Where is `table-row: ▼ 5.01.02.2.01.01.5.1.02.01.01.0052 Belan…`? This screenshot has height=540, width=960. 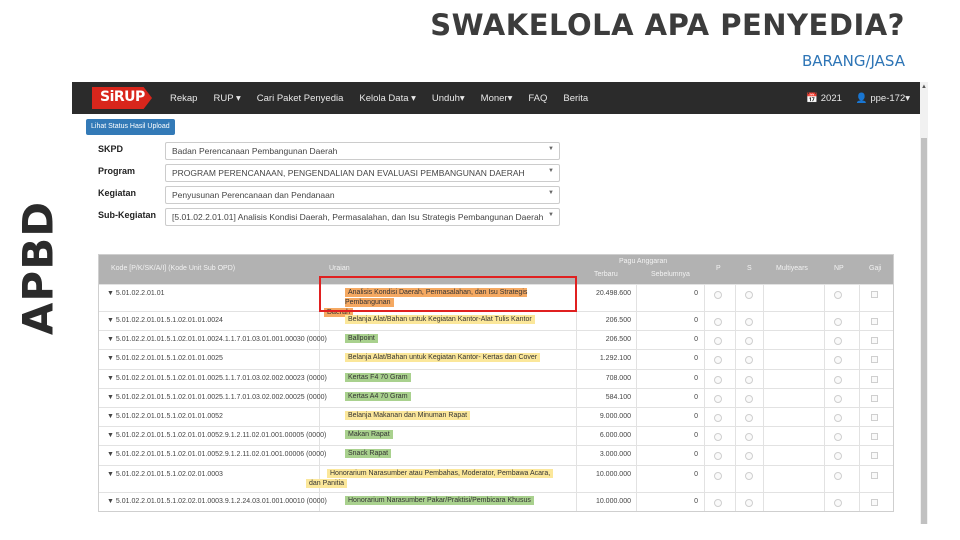
table-row: ▼ 5.01.02.2.01.01.5.1.02.01.01.0052 Belan… is located at coordinates (496, 416).